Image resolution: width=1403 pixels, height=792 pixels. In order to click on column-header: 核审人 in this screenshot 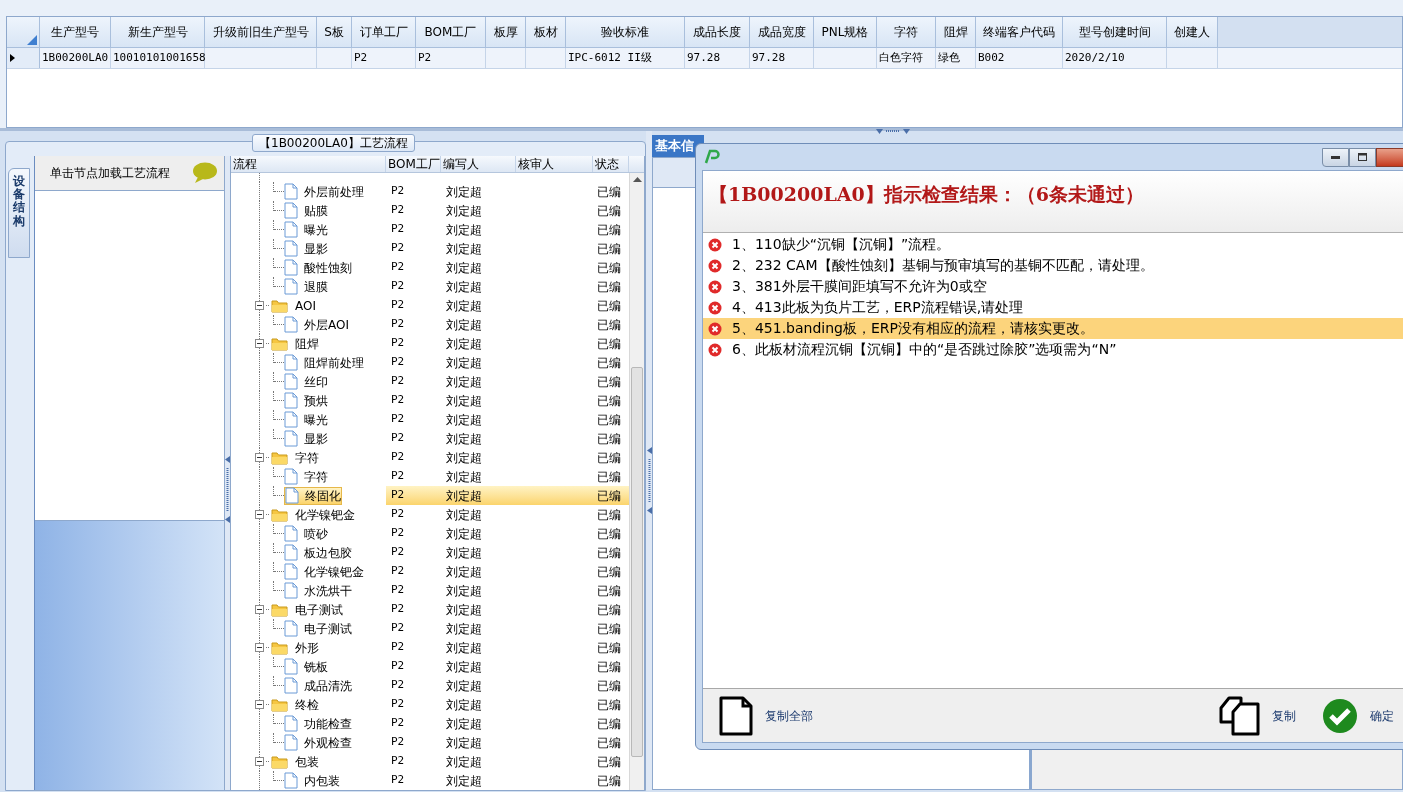, I will do `click(554, 164)`.